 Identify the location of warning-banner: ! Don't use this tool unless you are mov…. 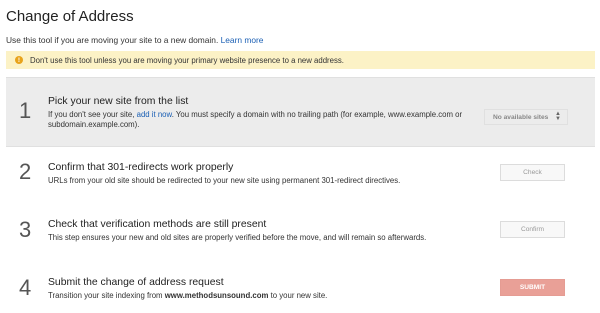
(300, 60).